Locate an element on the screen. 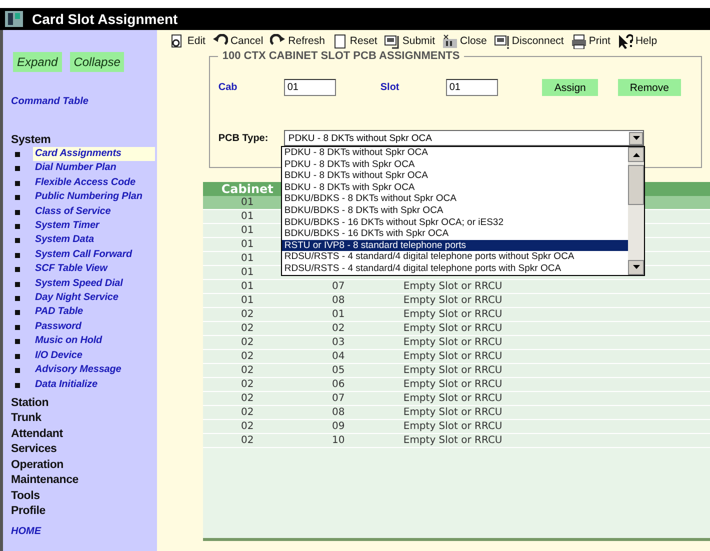 This screenshot has width=710, height=551. toolbar-button: Disconnect is located at coordinates (529, 41).